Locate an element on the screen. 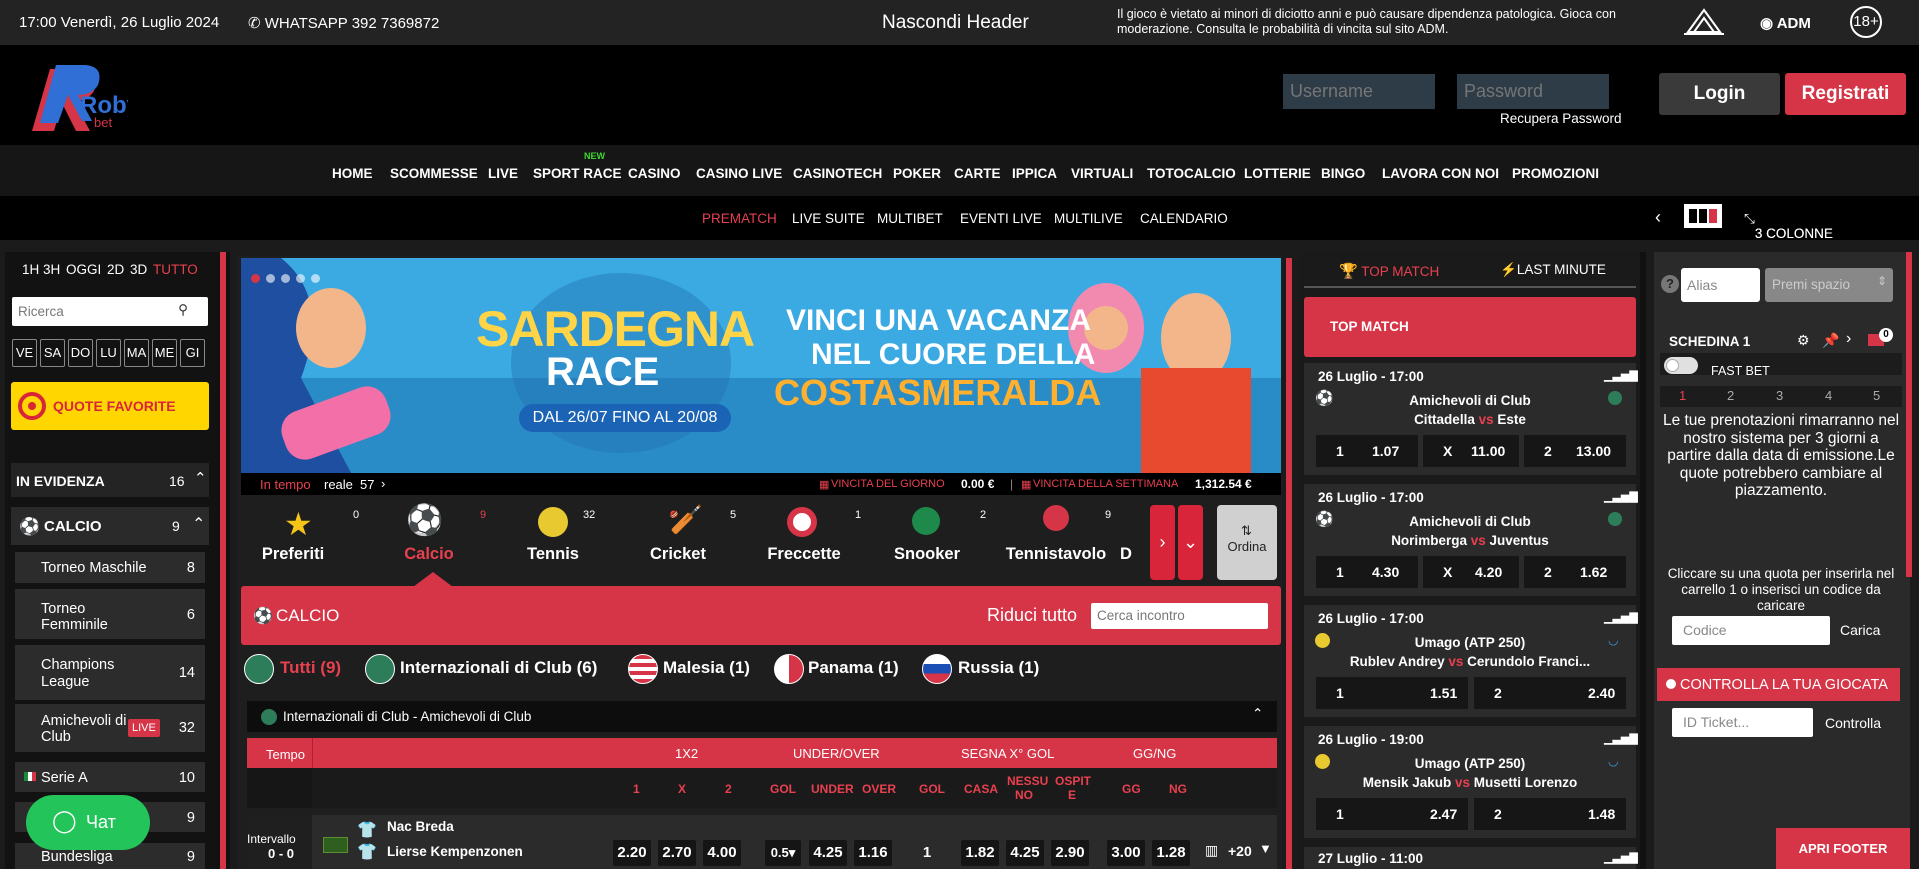  check-button: Controlla is located at coordinates (1853, 723).